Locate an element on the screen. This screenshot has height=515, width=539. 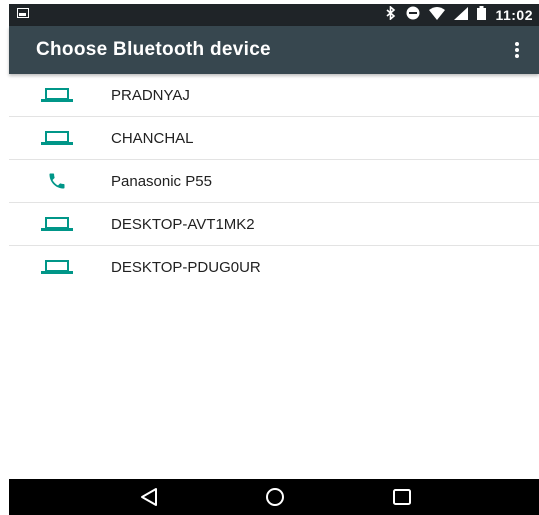
device-name: DESKTOP-AVT1MK2 is located at coordinates (183, 224).